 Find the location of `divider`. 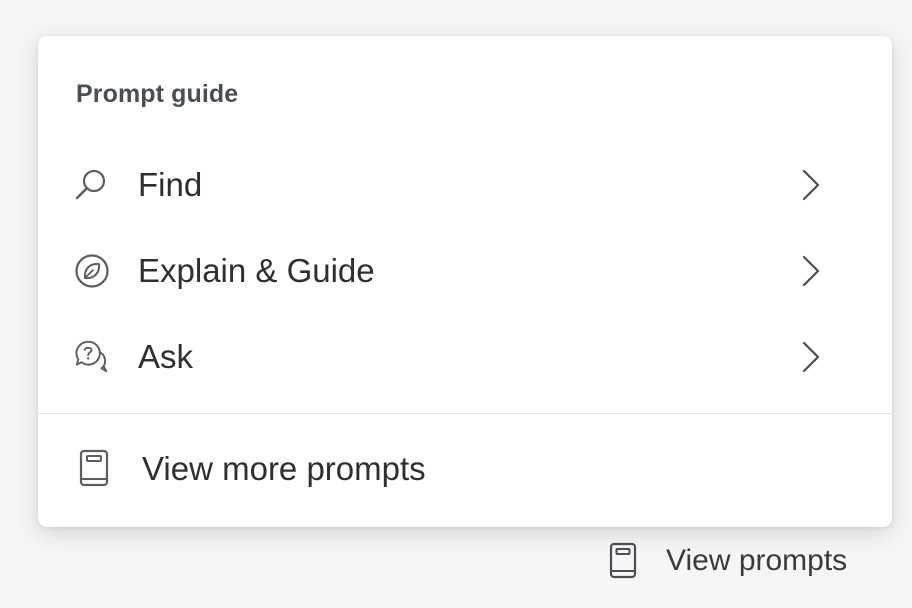

divider is located at coordinates (465, 413).